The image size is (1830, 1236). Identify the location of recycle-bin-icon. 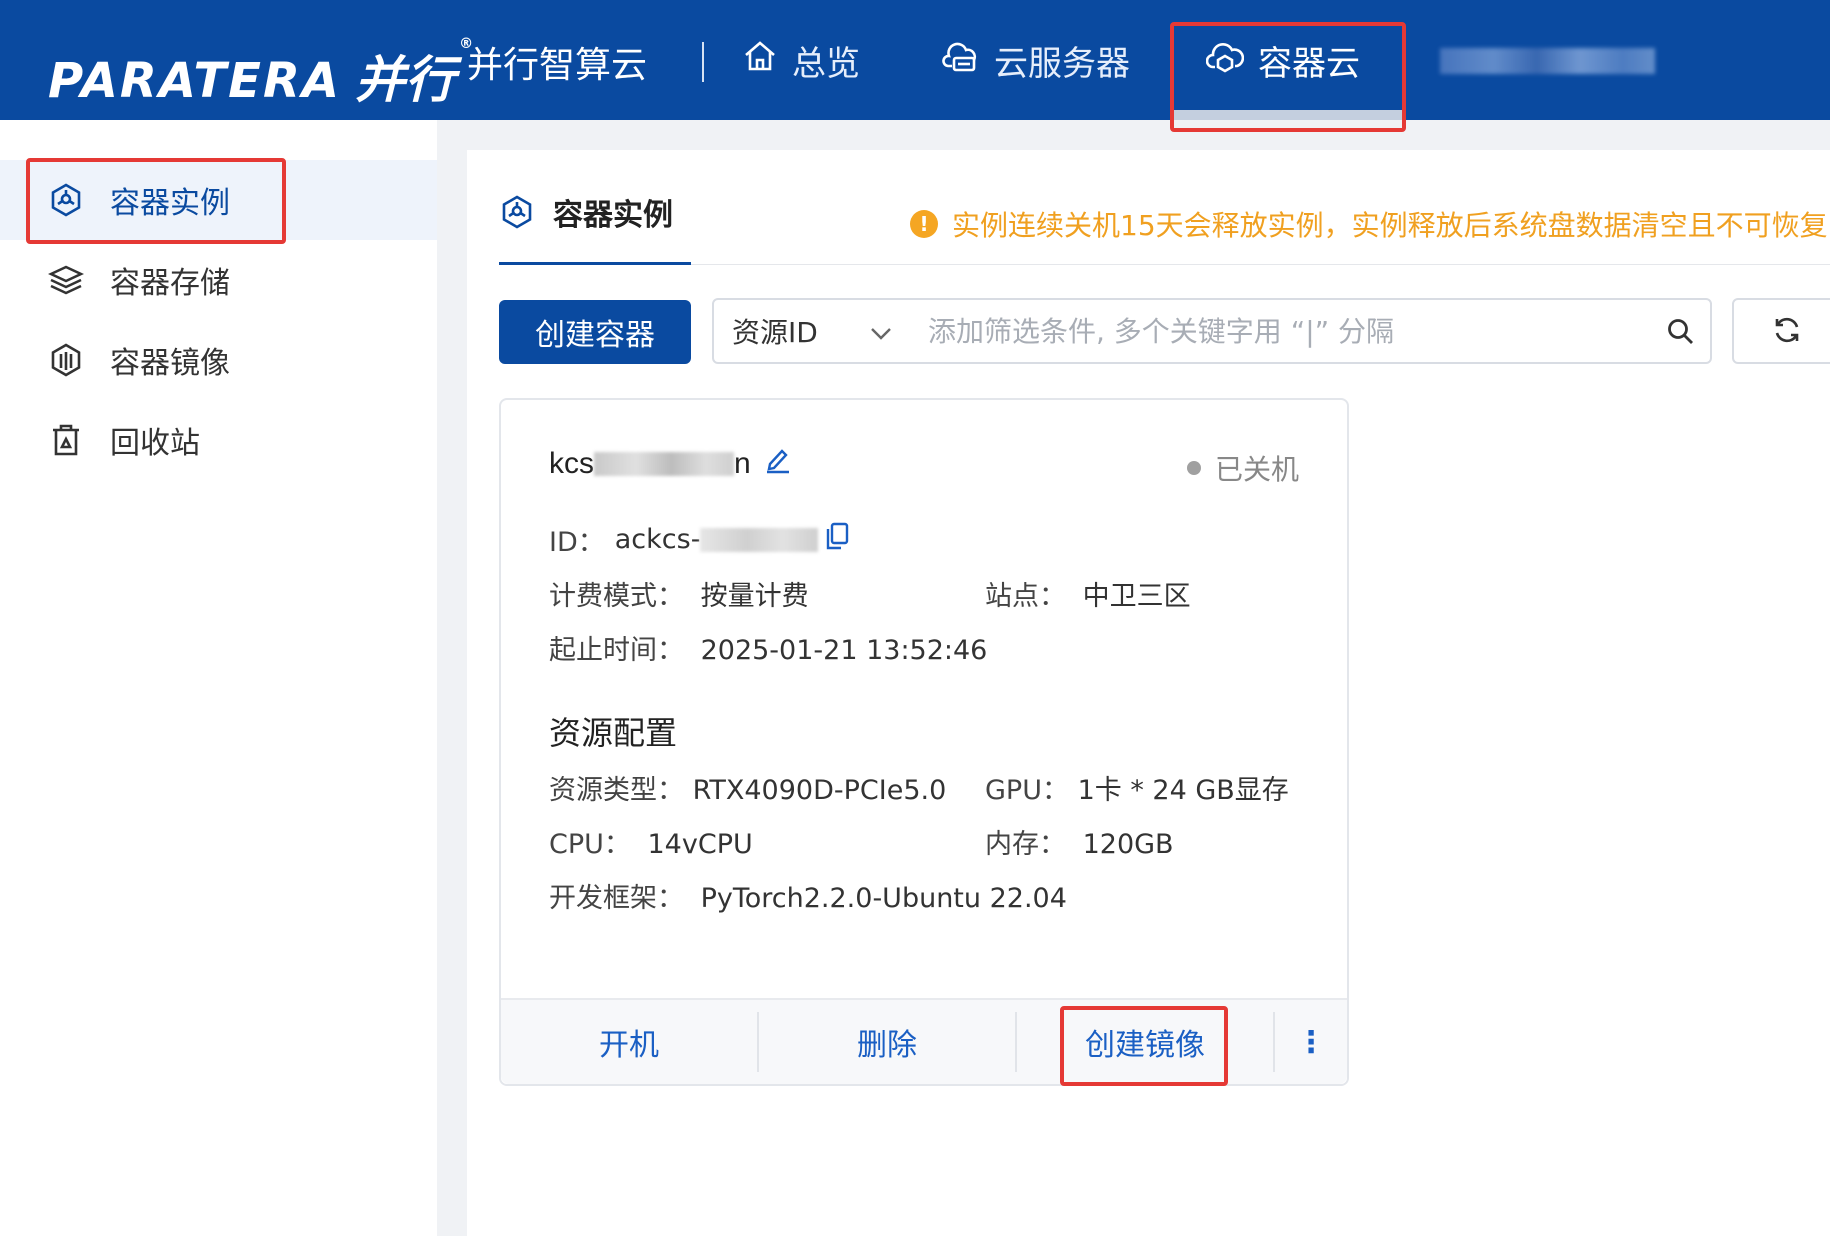
(66, 440).